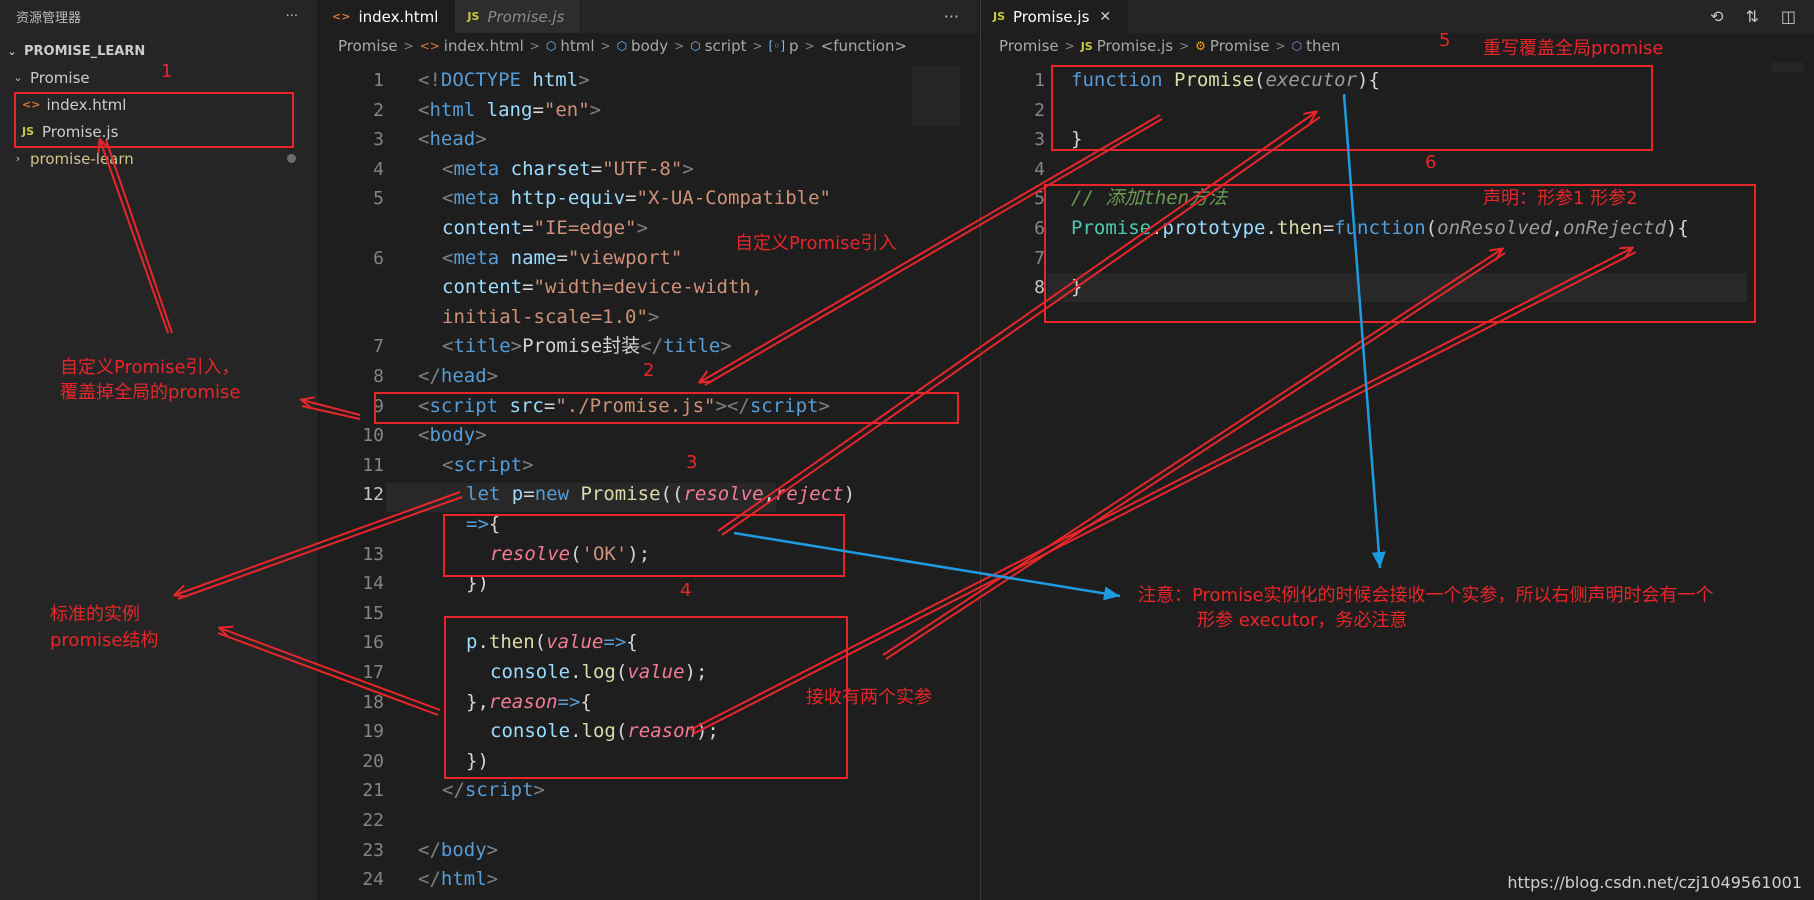 This screenshot has height=900, width=1814. Describe the element at coordinates (1397, 16) in the screenshot. I see `tab-bar: JS Promise.js ✕ ⟲ ⇅ ◫` at that location.